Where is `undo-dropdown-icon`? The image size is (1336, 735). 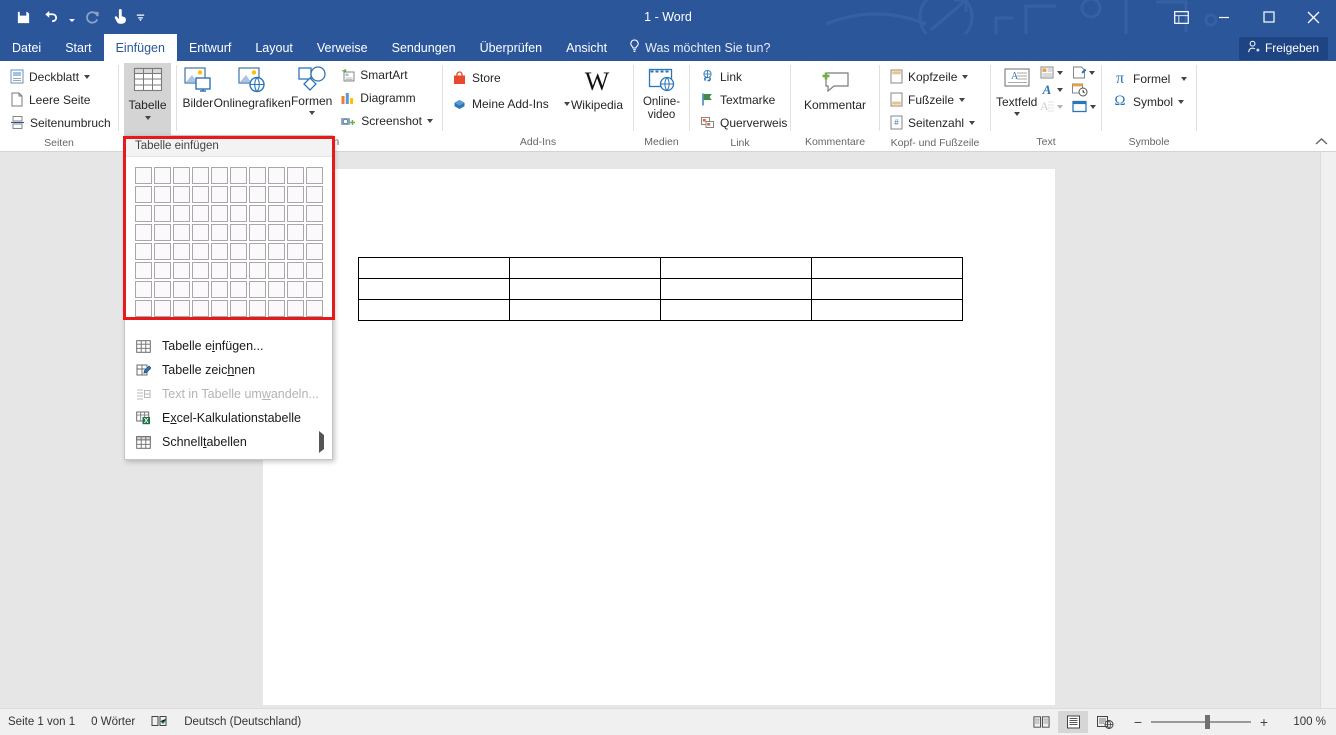 undo-dropdown-icon is located at coordinates (71, 17).